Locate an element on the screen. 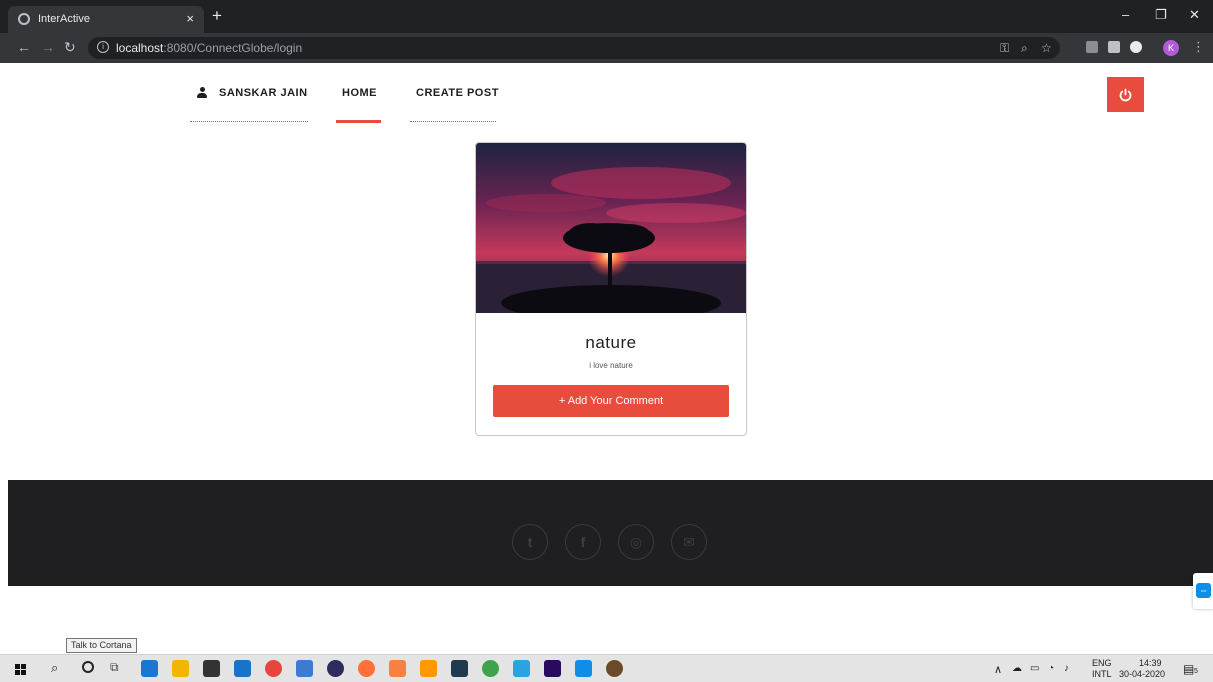 The image size is (1213, 682). post-card: nature i love nature + Add Your Comment is located at coordinates (611, 289).